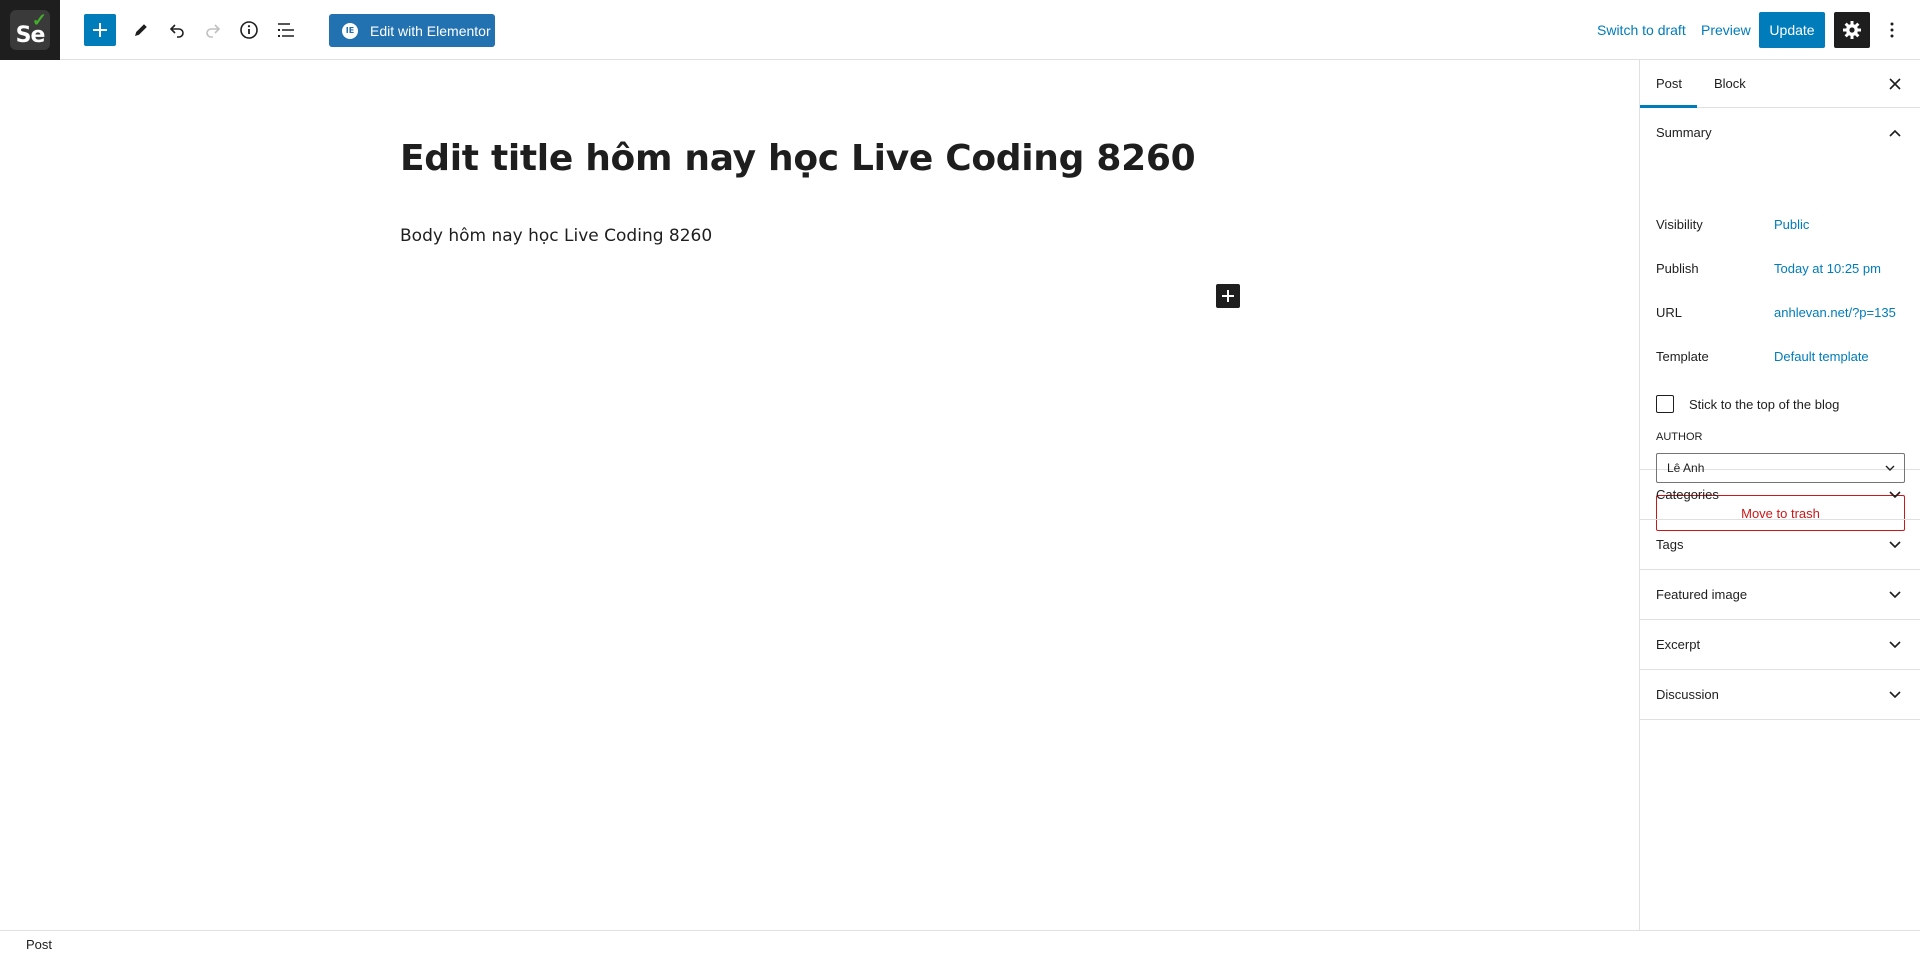 The height and width of the screenshot is (955, 1920). I want to click on post-title: Edit title hôm nay học Live Coding 8260, so click(798, 158).